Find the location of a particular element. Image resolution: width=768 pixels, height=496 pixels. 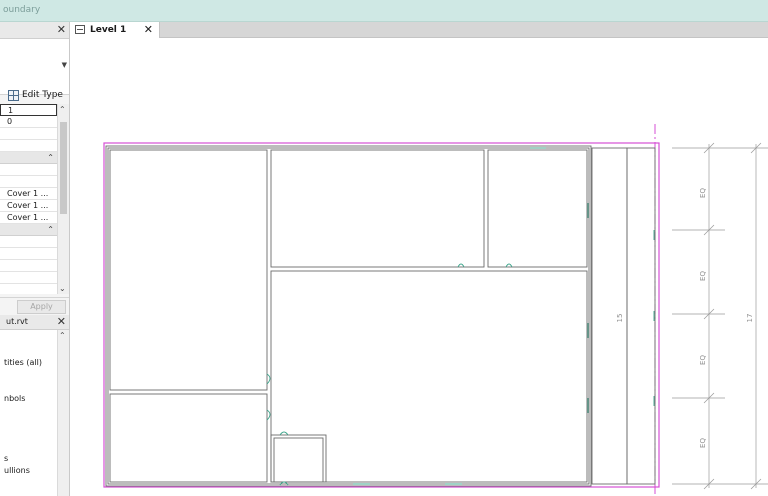

properties-close-button: ✕ is located at coordinates (61, 29).